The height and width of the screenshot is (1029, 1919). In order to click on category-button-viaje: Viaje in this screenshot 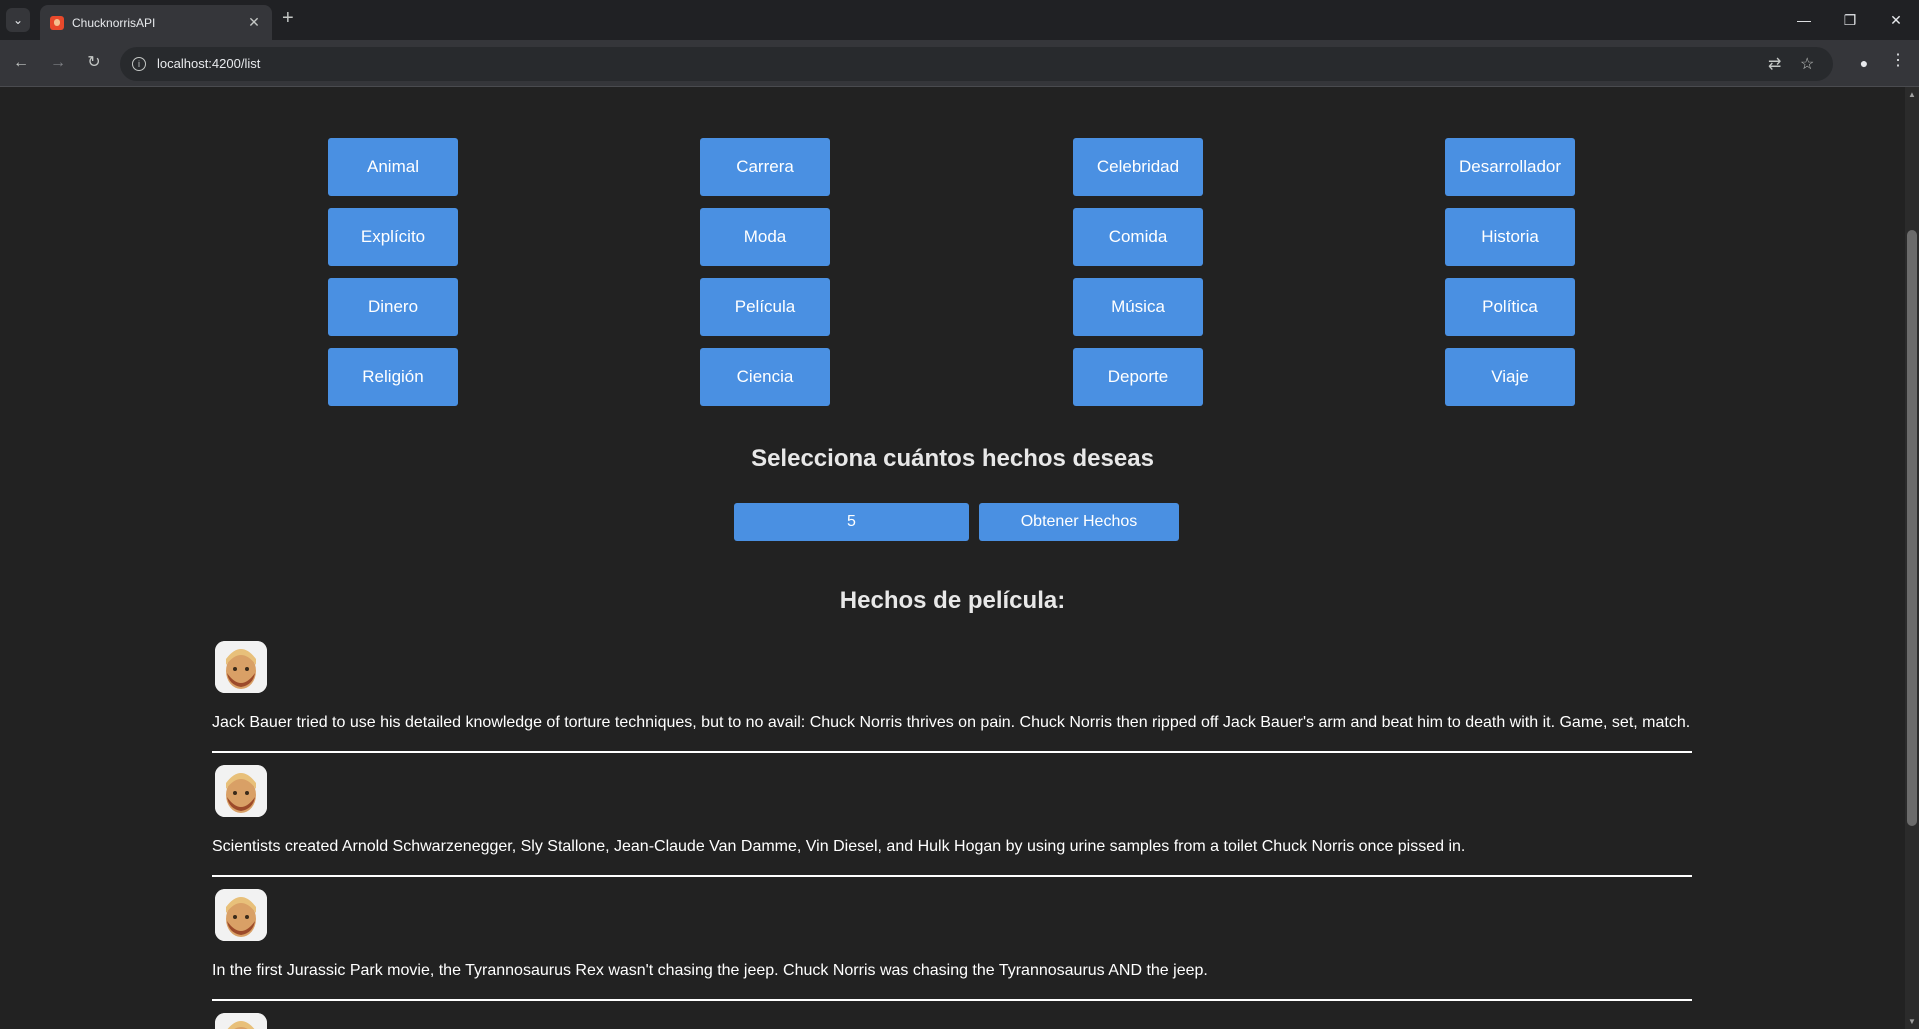, I will do `click(1510, 377)`.